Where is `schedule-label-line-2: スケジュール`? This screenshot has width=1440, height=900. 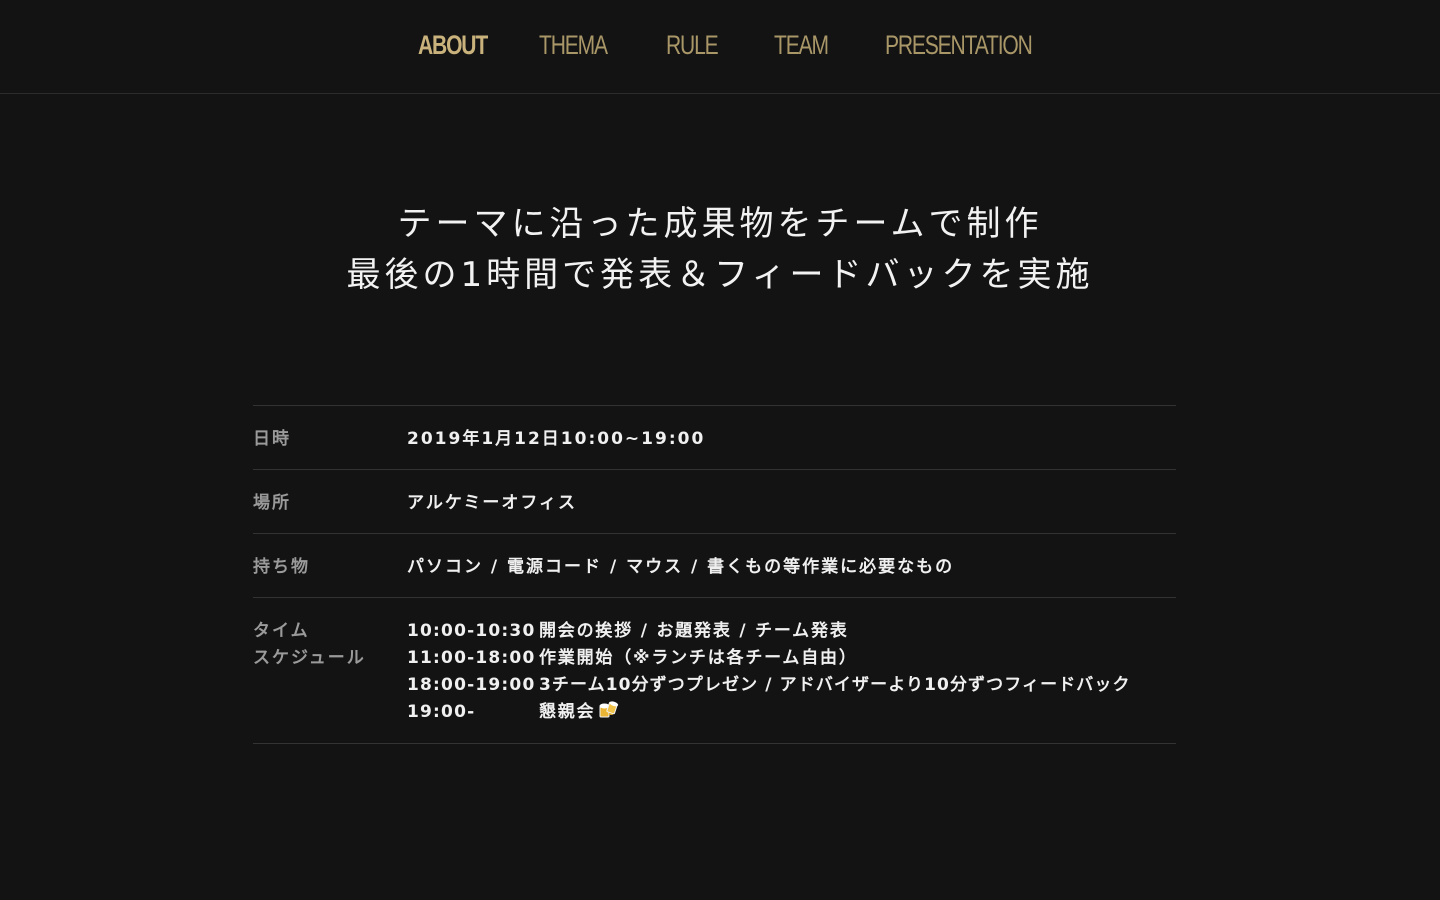 schedule-label-line-2: スケジュール is located at coordinates (309, 658).